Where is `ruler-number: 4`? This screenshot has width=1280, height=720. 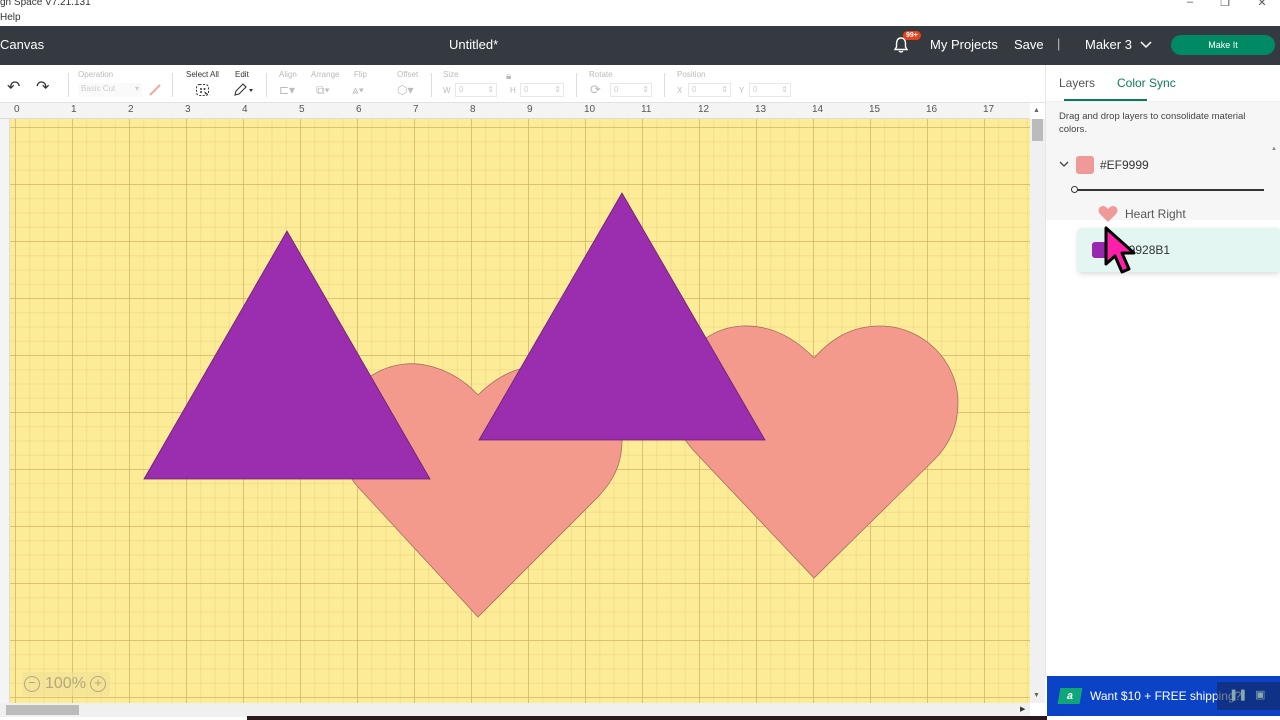
ruler-number: 4 is located at coordinates (245, 109).